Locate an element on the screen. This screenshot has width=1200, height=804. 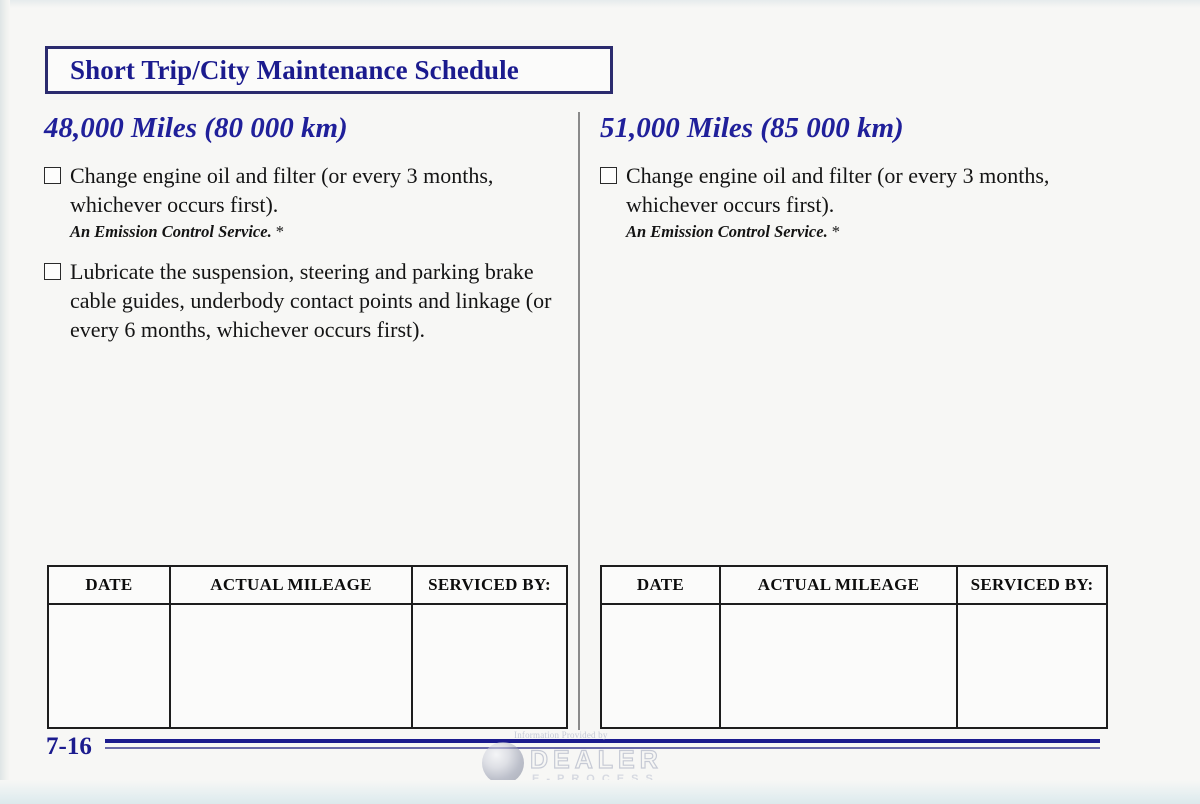
watermark-brand: DEALER is located at coordinates (596, 759).